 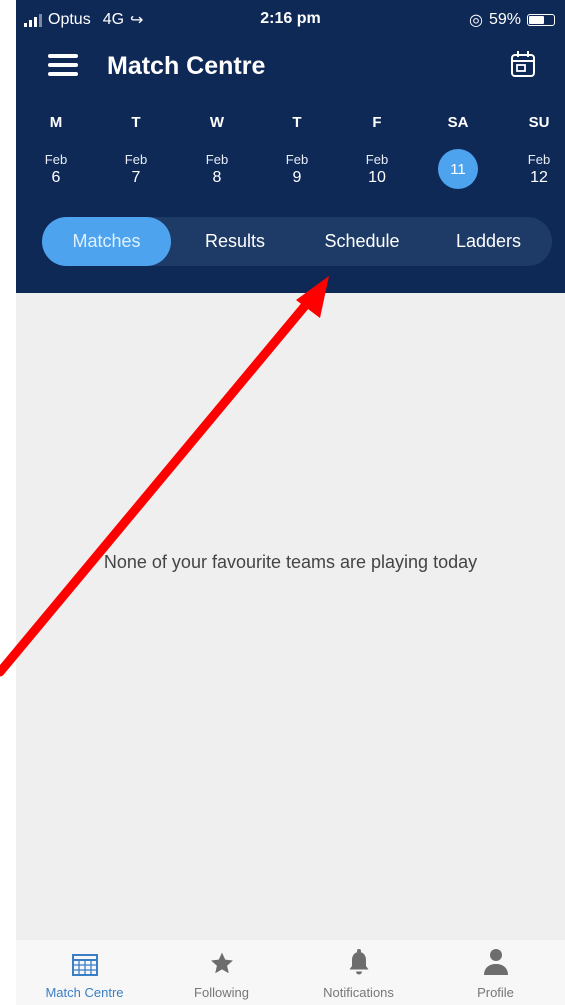 I want to click on person-icon, so click(x=495, y=962).